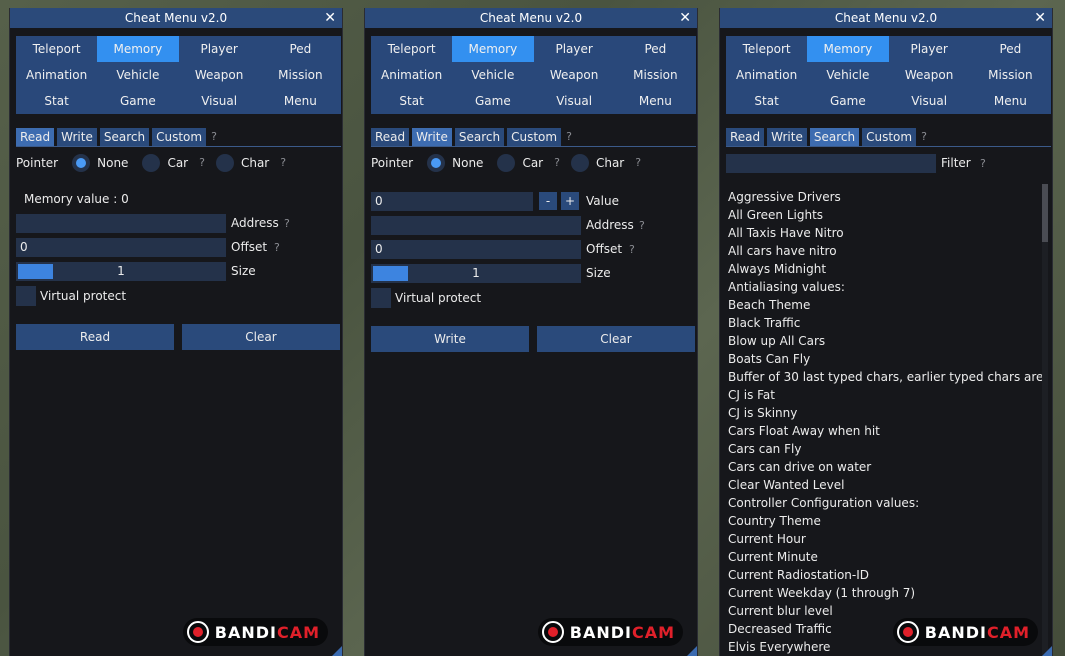 This screenshot has width=1065, height=656. Describe the element at coordinates (885, 233) in the screenshot. I see `list-item: All Taxis Have Nitro` at that location.